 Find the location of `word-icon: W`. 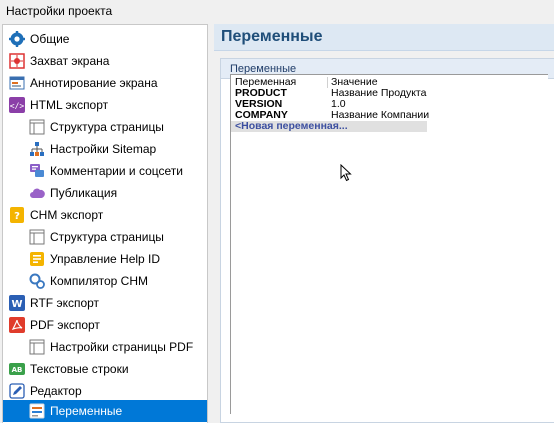

word-icon: W is located at coordinates (17, 303).